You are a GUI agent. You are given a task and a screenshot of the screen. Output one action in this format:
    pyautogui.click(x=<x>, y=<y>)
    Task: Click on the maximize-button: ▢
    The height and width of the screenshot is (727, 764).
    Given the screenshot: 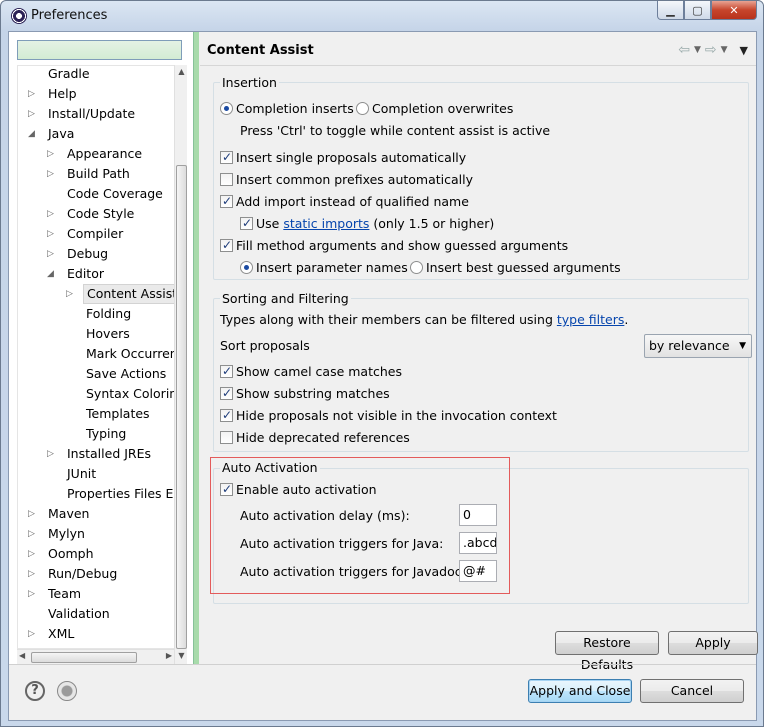 What is the action you would take?
    pyautogui.click(x=697, y=10)
    